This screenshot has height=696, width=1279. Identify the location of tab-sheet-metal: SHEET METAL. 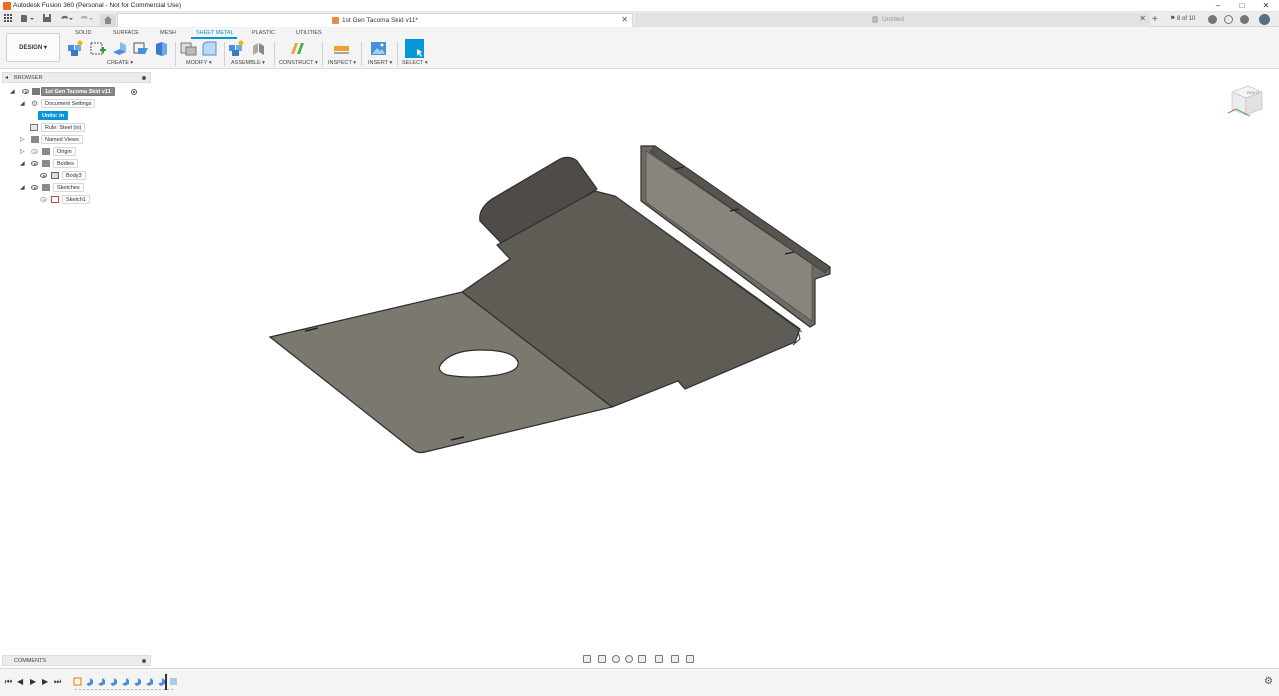
(215, 33).